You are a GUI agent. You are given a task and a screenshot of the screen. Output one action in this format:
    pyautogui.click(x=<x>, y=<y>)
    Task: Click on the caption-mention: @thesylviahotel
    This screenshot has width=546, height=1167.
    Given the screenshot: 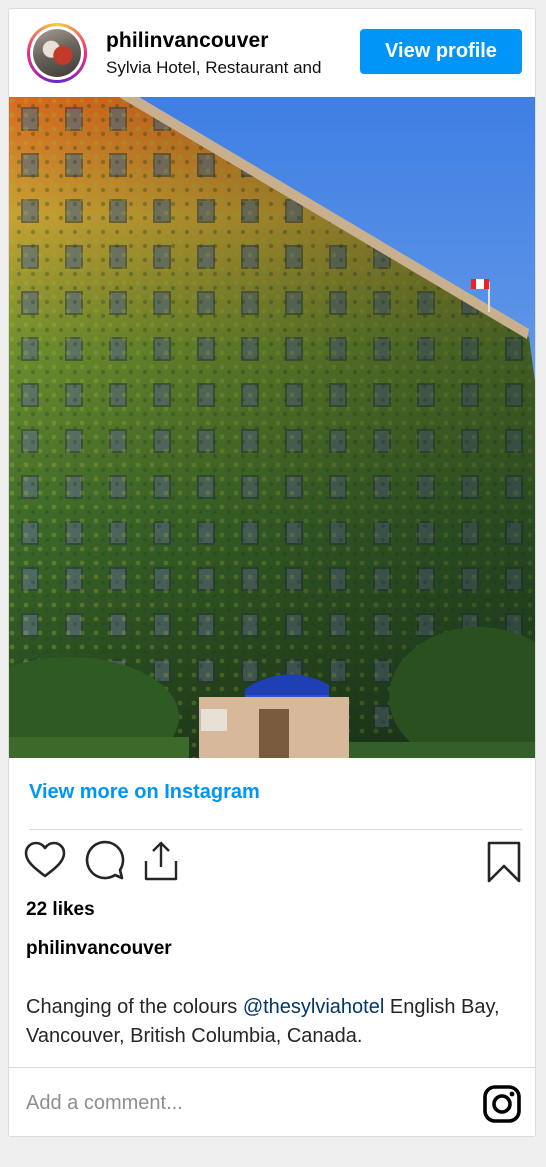 What is the action you would take?
    pyautogui.click(x=313, y=1007)
    